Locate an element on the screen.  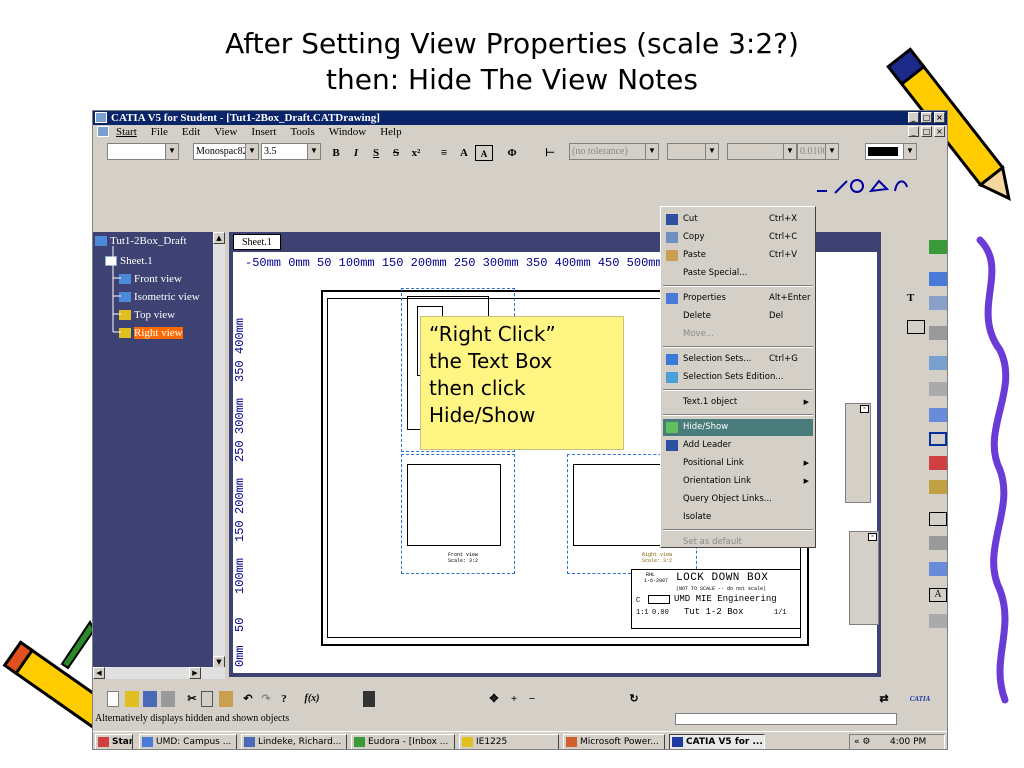
menu-item-isolate: Isolate is located at coordinates (738, 517).